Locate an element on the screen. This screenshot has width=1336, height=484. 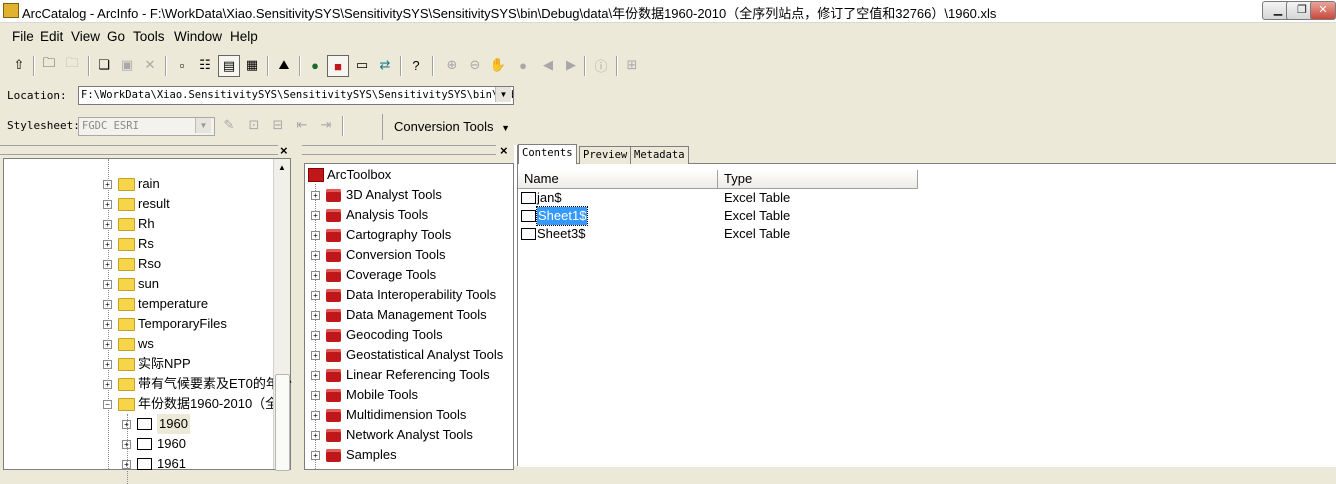
tree-item: + Rs is located at coordinates (139, 244).